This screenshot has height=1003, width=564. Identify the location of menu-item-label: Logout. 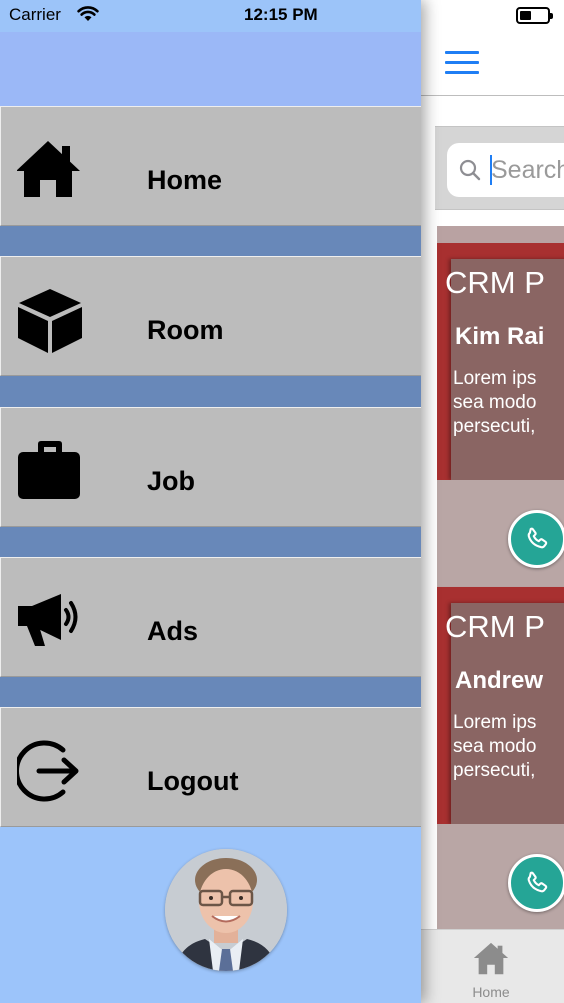
(193, 781).